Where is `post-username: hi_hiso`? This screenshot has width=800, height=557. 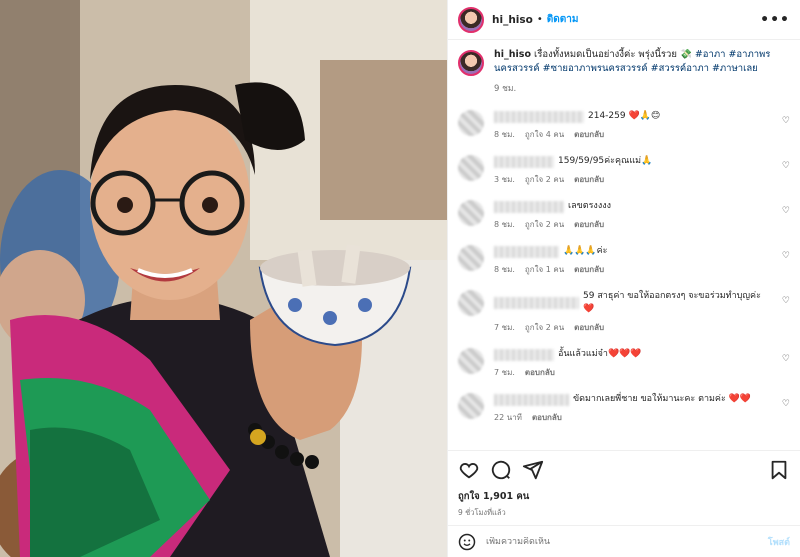
post-username: hi_hiso is located at coordinates (512, 20).